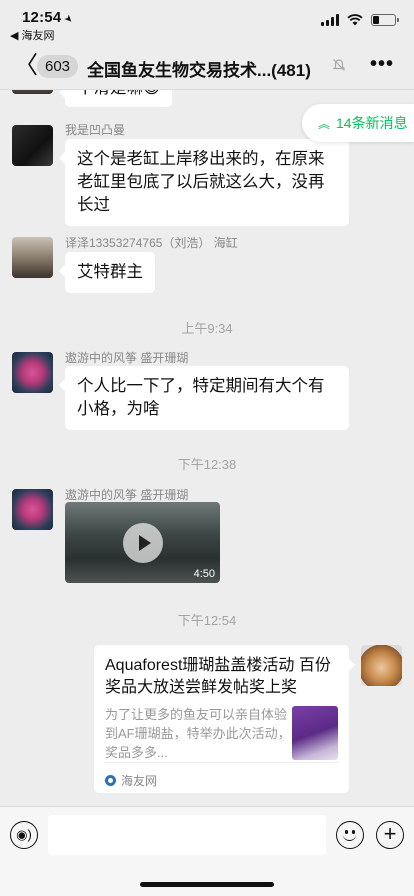  I want to click on timestamp: 下午12:54, so click(207, 620).